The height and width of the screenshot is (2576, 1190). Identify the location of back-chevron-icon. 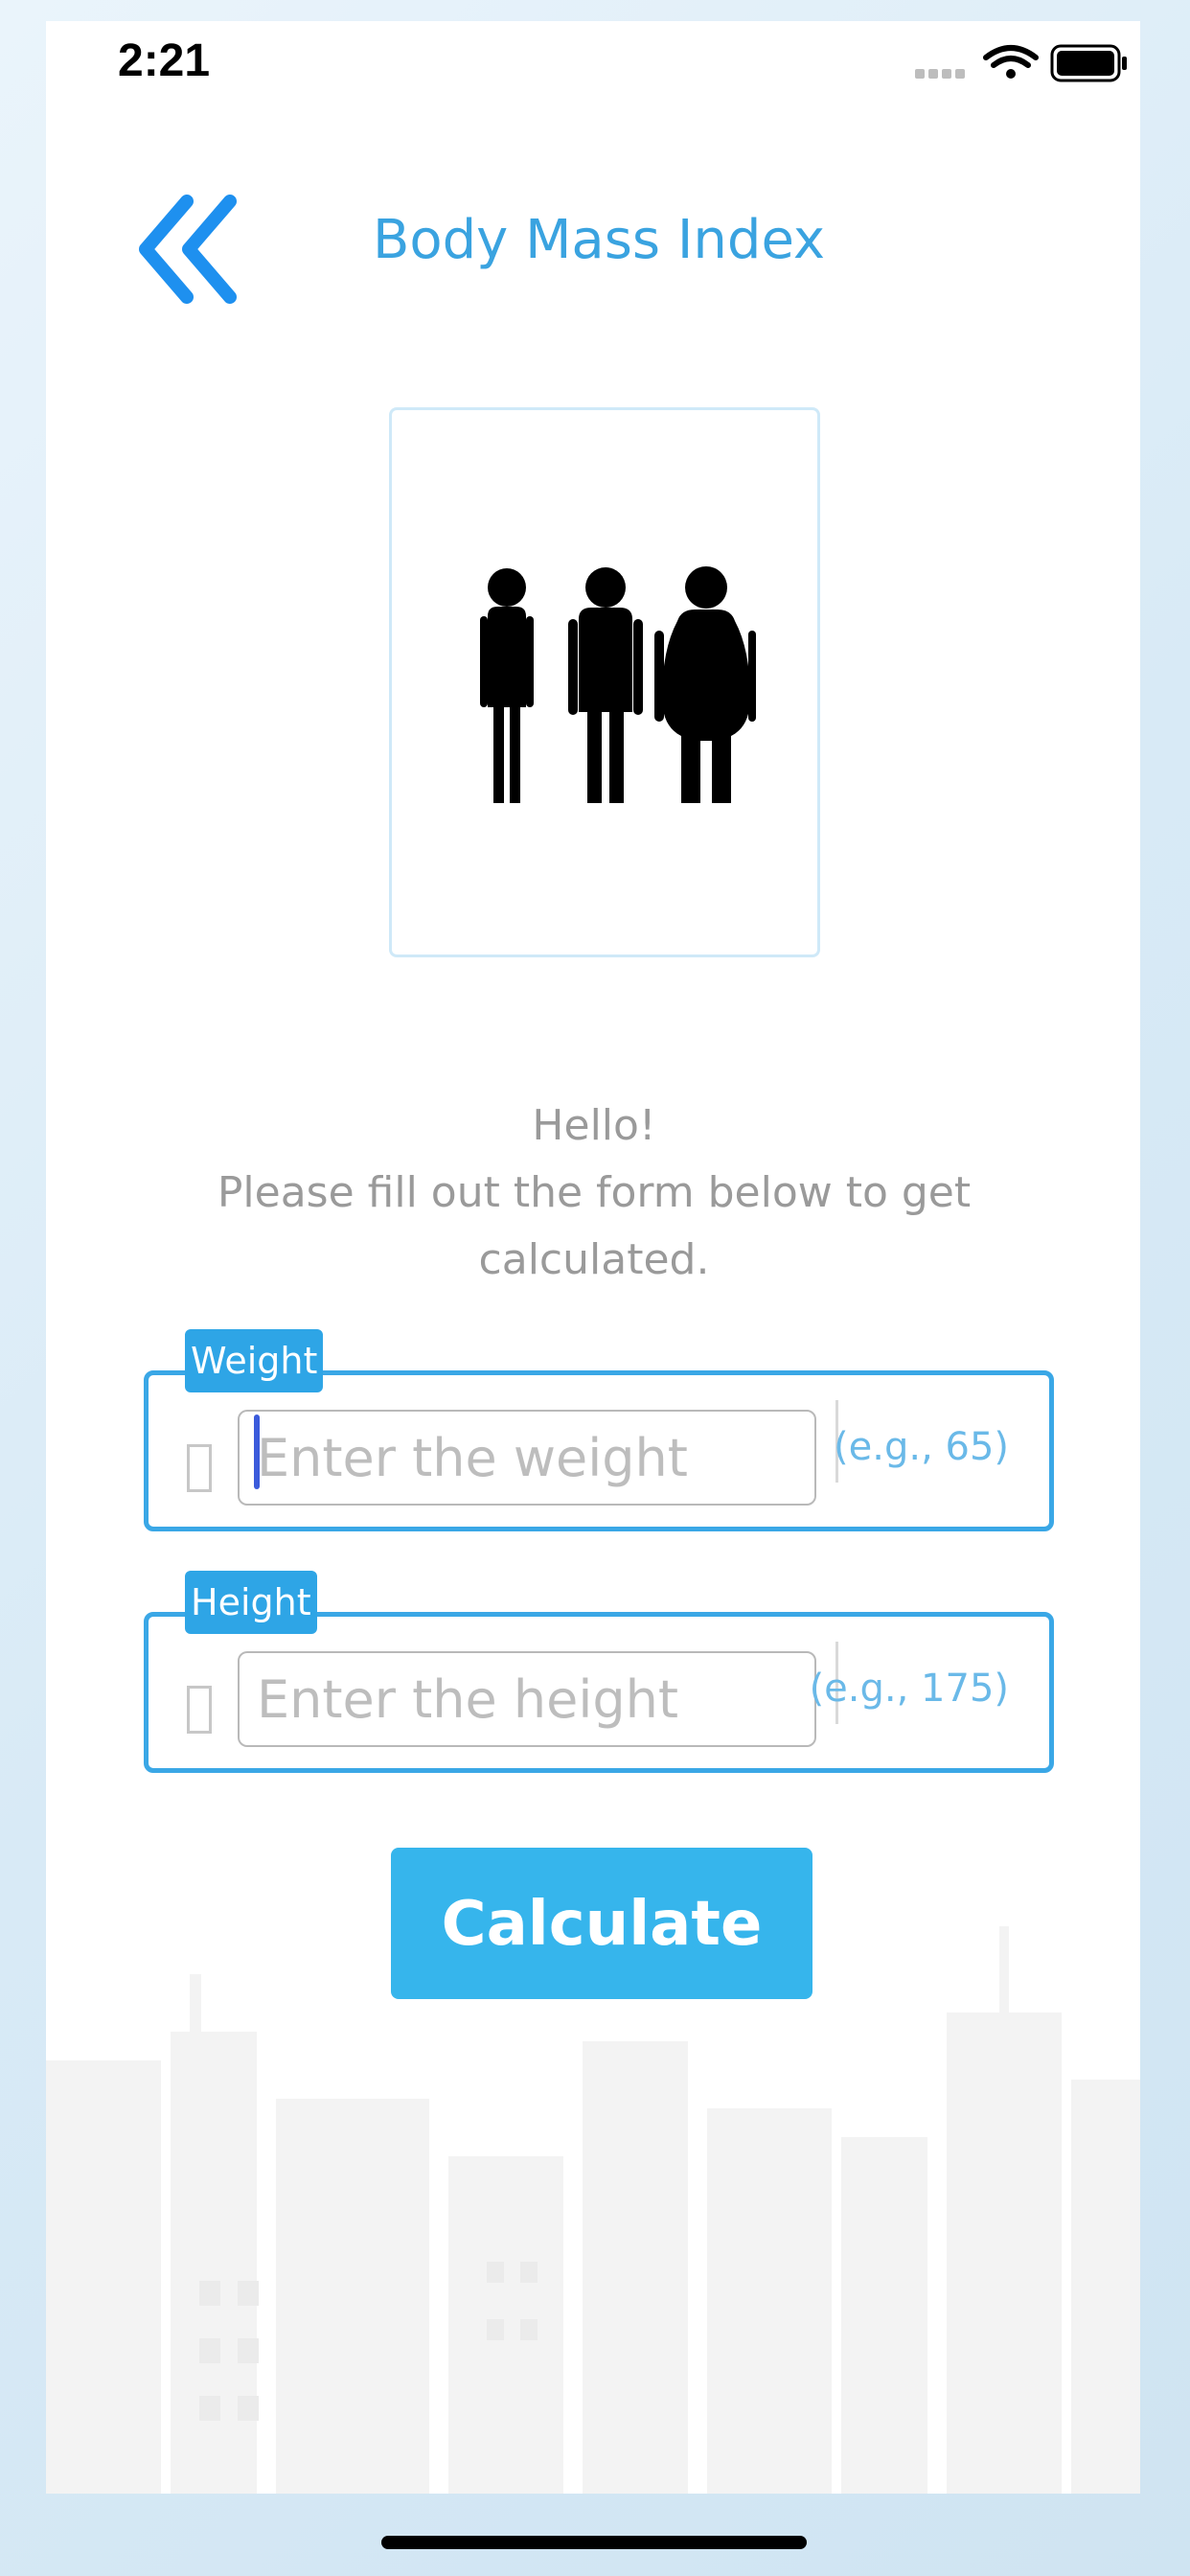
(188, 249).